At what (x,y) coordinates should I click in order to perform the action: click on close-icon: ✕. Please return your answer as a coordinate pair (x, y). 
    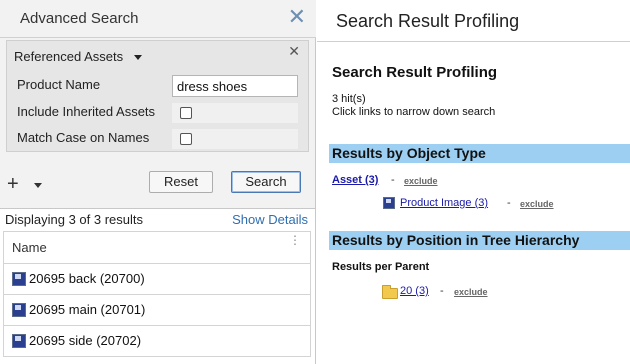
    Looking at the image, I should click on (297, 17).